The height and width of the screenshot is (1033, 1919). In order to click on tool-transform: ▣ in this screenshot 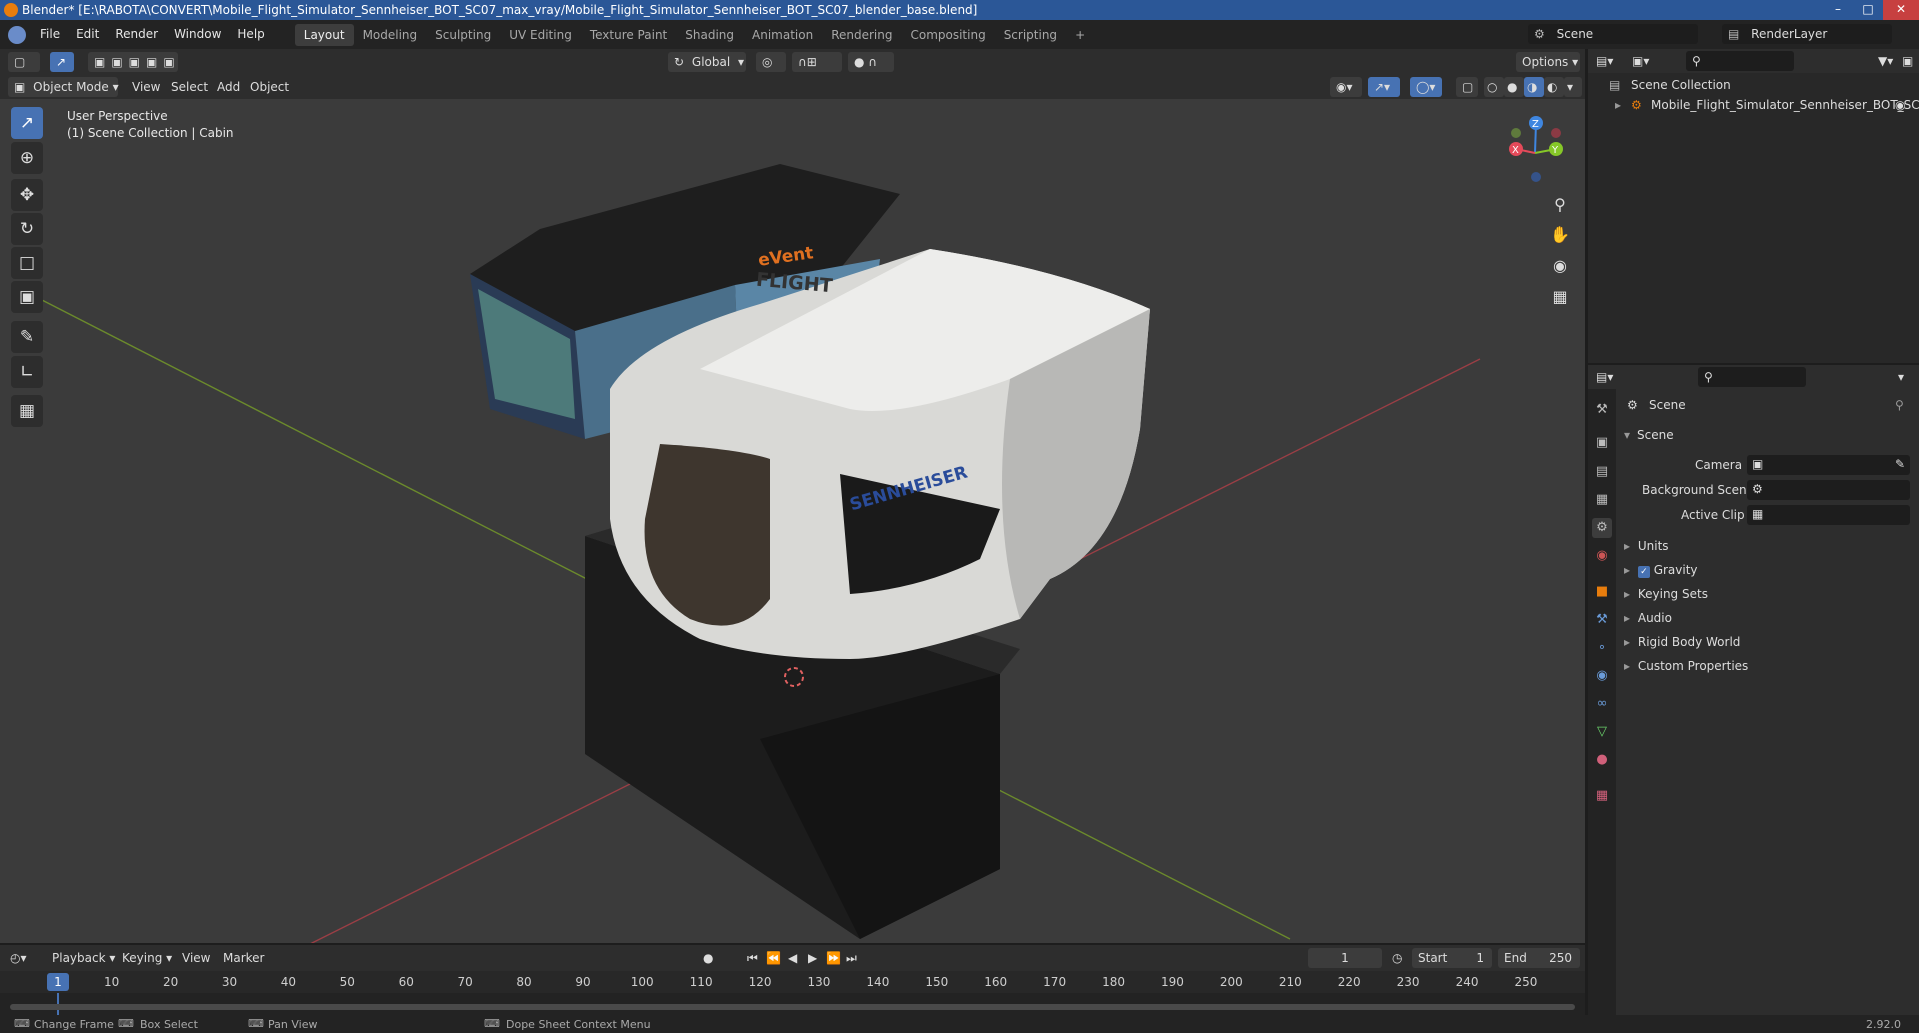, I will do `click(27, 297)`.